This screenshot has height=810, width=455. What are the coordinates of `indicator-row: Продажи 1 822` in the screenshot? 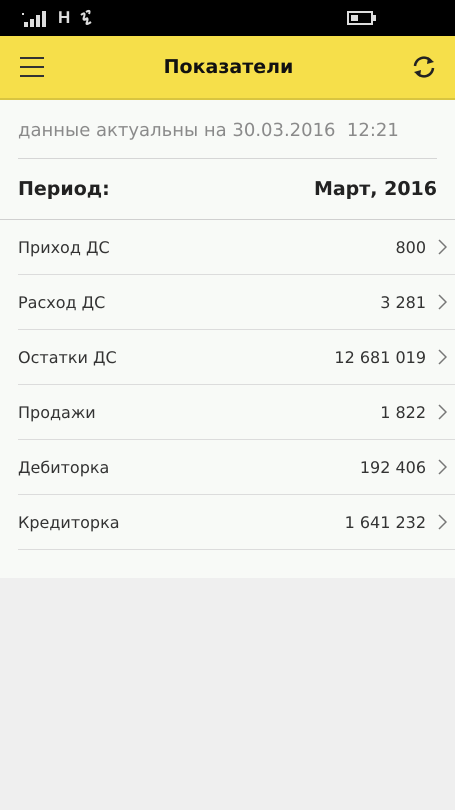 It's located at (236, 412).